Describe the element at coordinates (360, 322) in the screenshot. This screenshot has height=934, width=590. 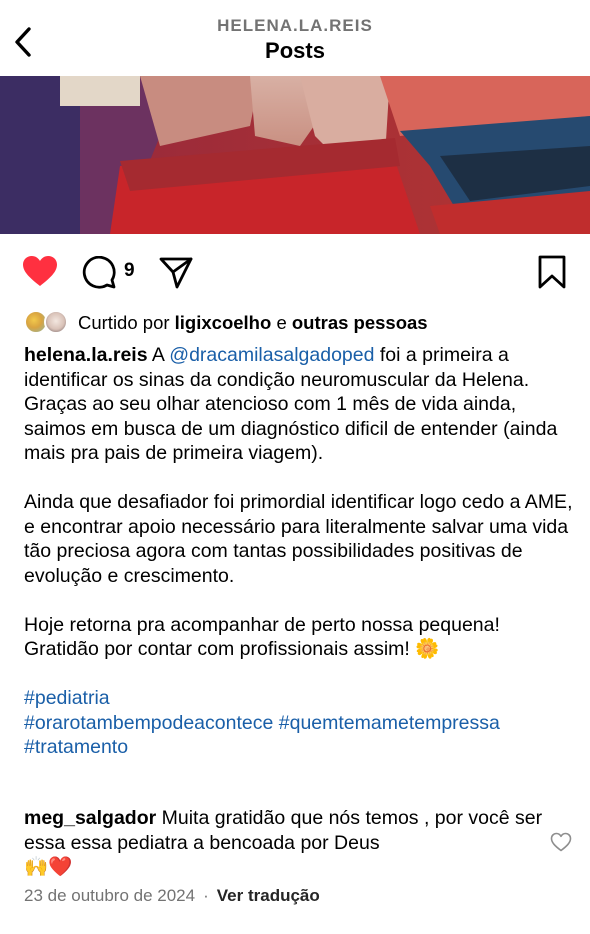
I see `liked-others-link: outras pessoas` at that location.